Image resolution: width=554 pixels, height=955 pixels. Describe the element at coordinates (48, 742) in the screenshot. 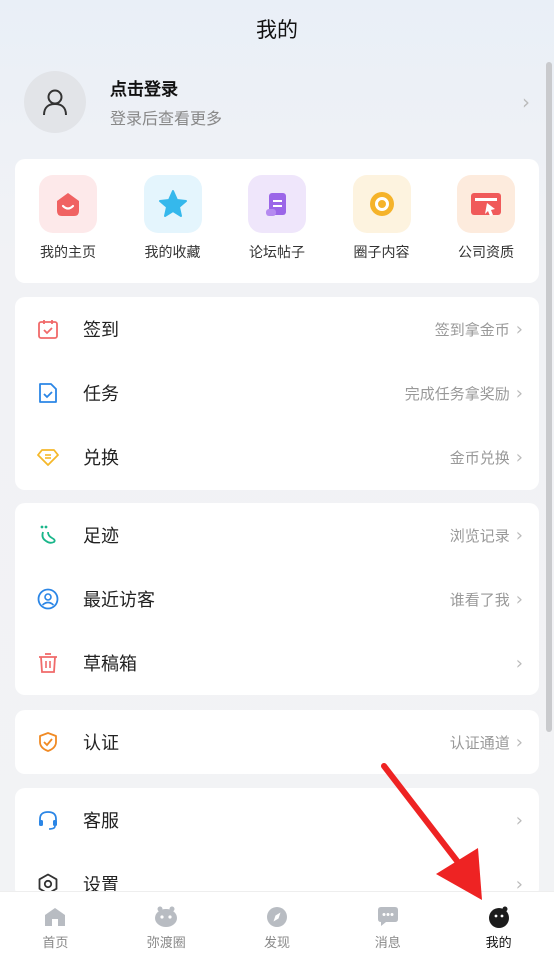

I see `shield-check-icon` at that location.